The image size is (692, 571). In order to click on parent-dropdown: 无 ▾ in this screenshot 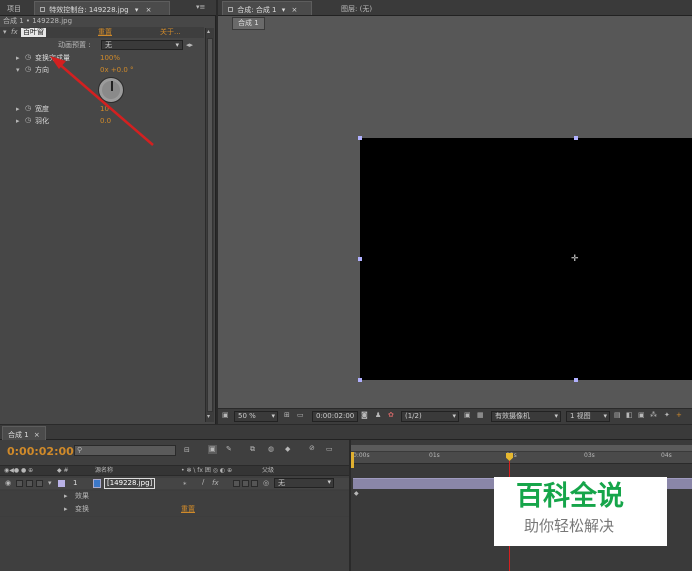, I will do `click(304, 483)`.